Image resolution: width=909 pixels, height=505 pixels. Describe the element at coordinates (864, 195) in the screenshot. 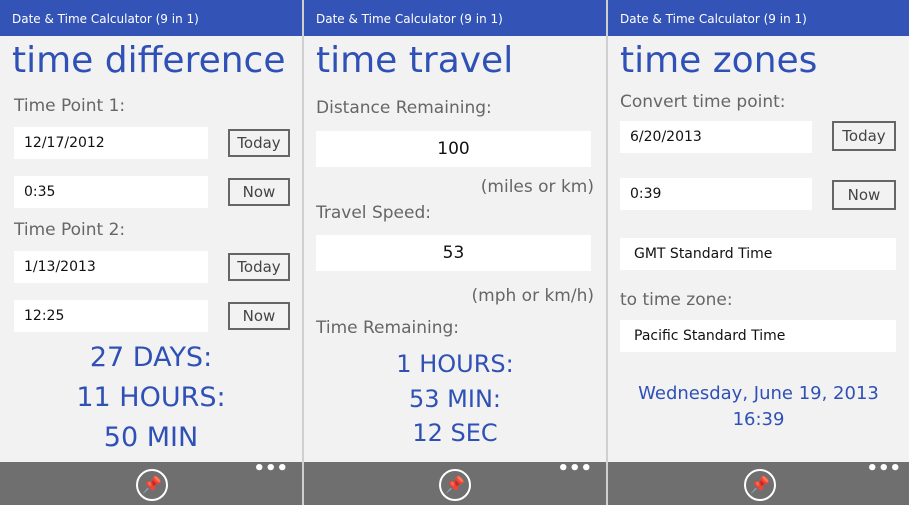

I see `now-button: Now` at that location.